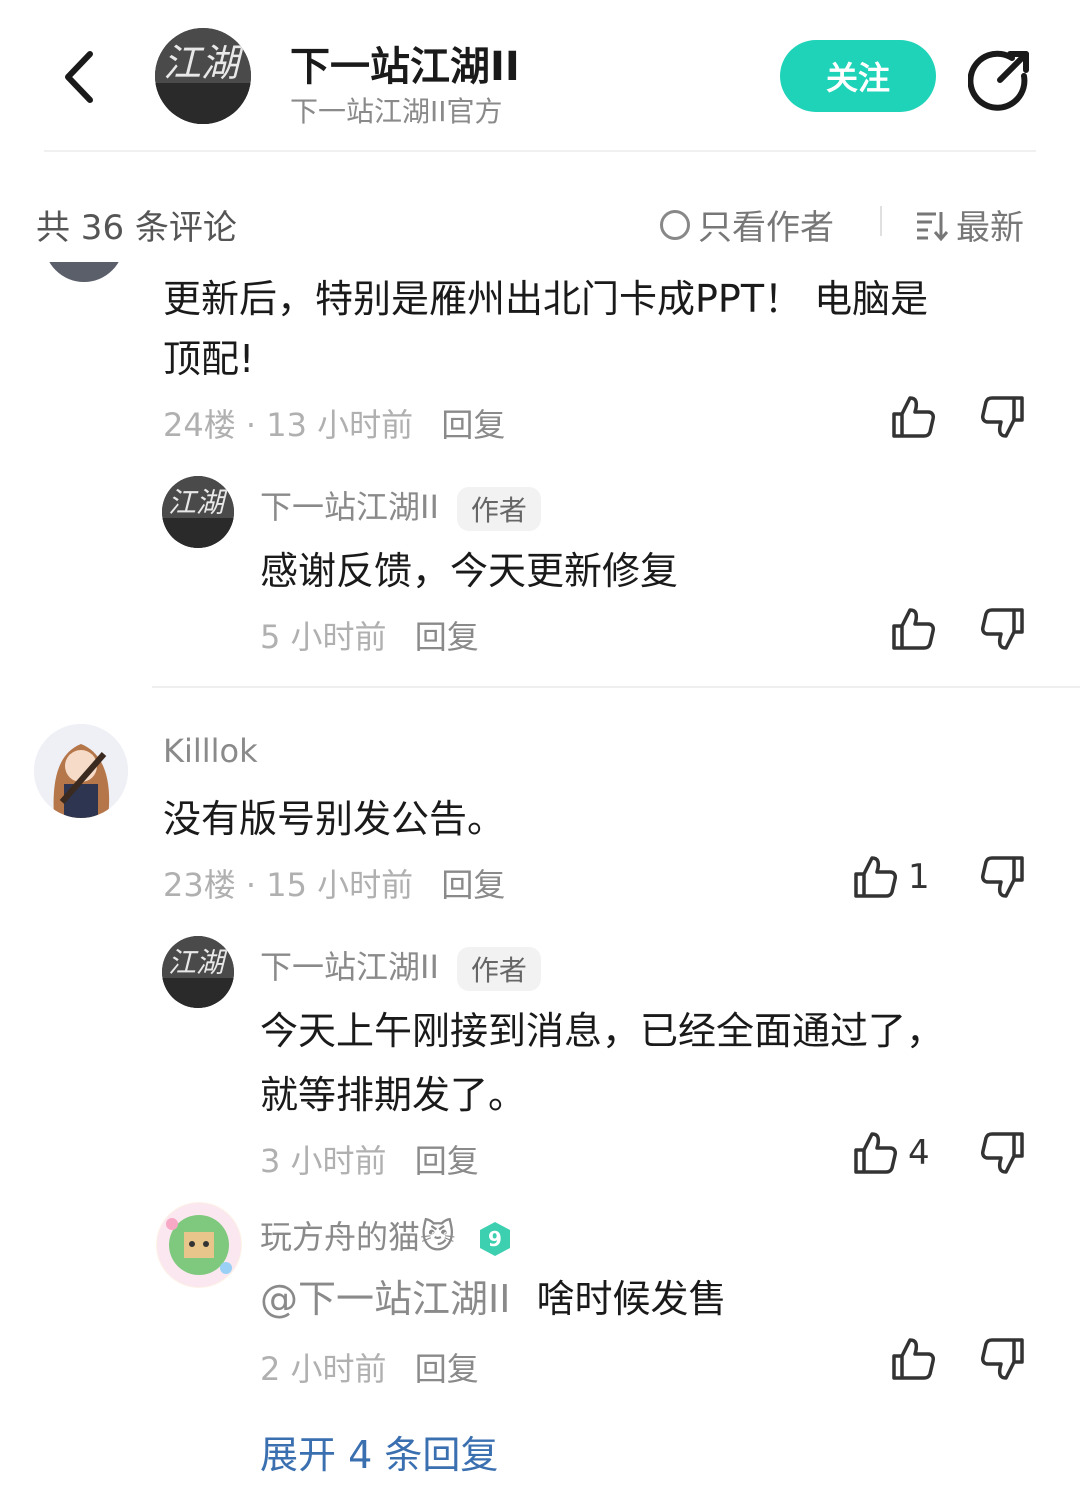  I want to click on expand-replies-link: 展开 4 条回复, so click(379, 1451).